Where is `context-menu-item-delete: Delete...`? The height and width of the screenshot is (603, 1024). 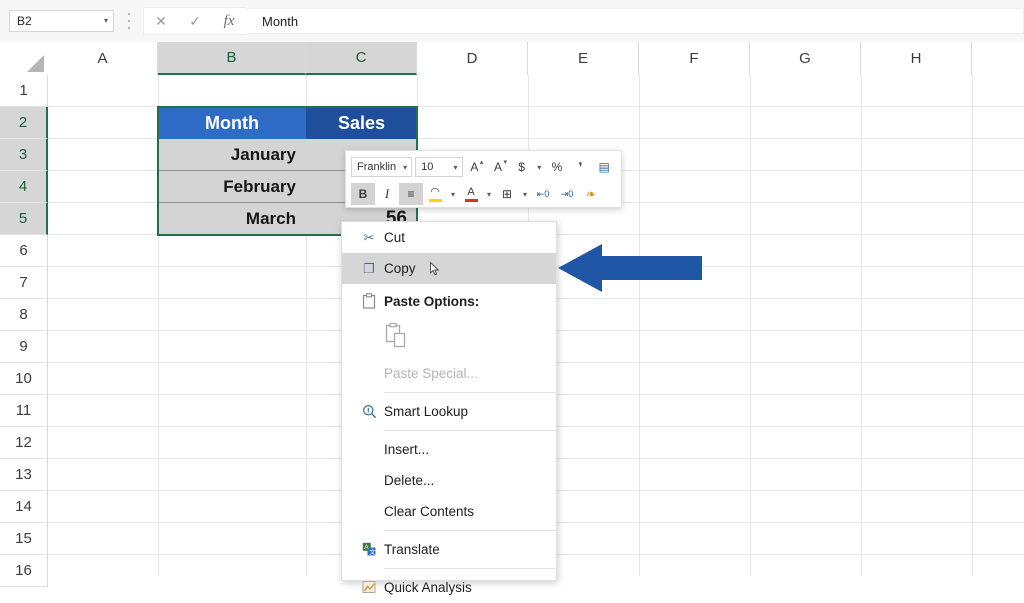 context-menu-item-delete: Delete... is located at coordinates (449, 480).